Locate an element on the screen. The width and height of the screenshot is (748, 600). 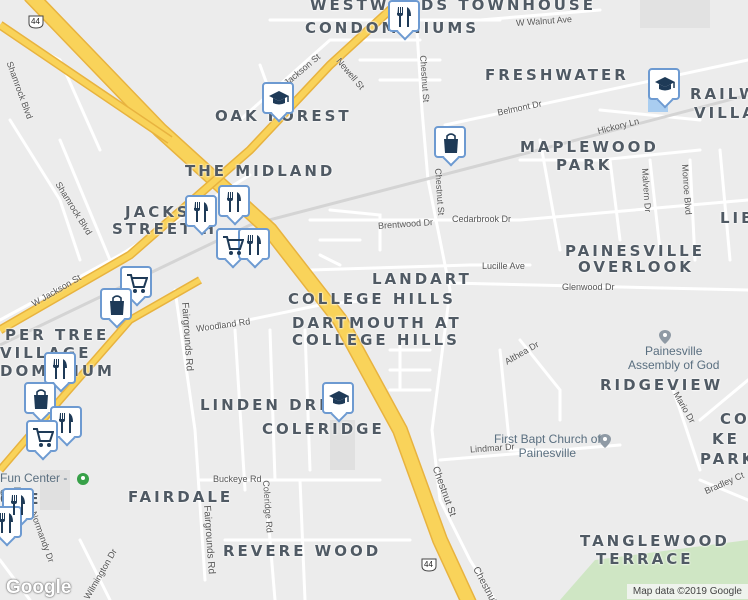
neighborhood-label: COLERIDGE is located at coordinates (323, 429).